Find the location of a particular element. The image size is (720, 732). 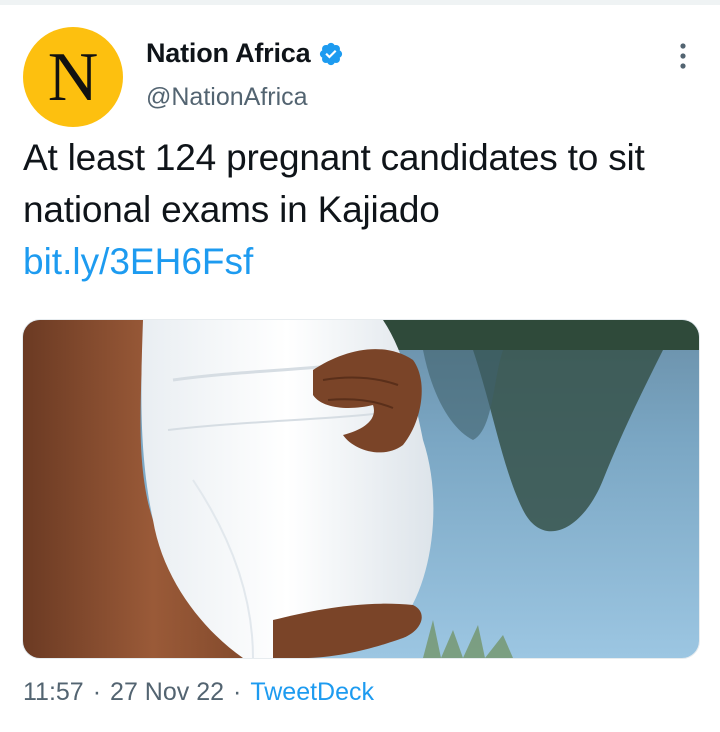

author-name-row: Nation Africa is located at coordinates (245, 53).